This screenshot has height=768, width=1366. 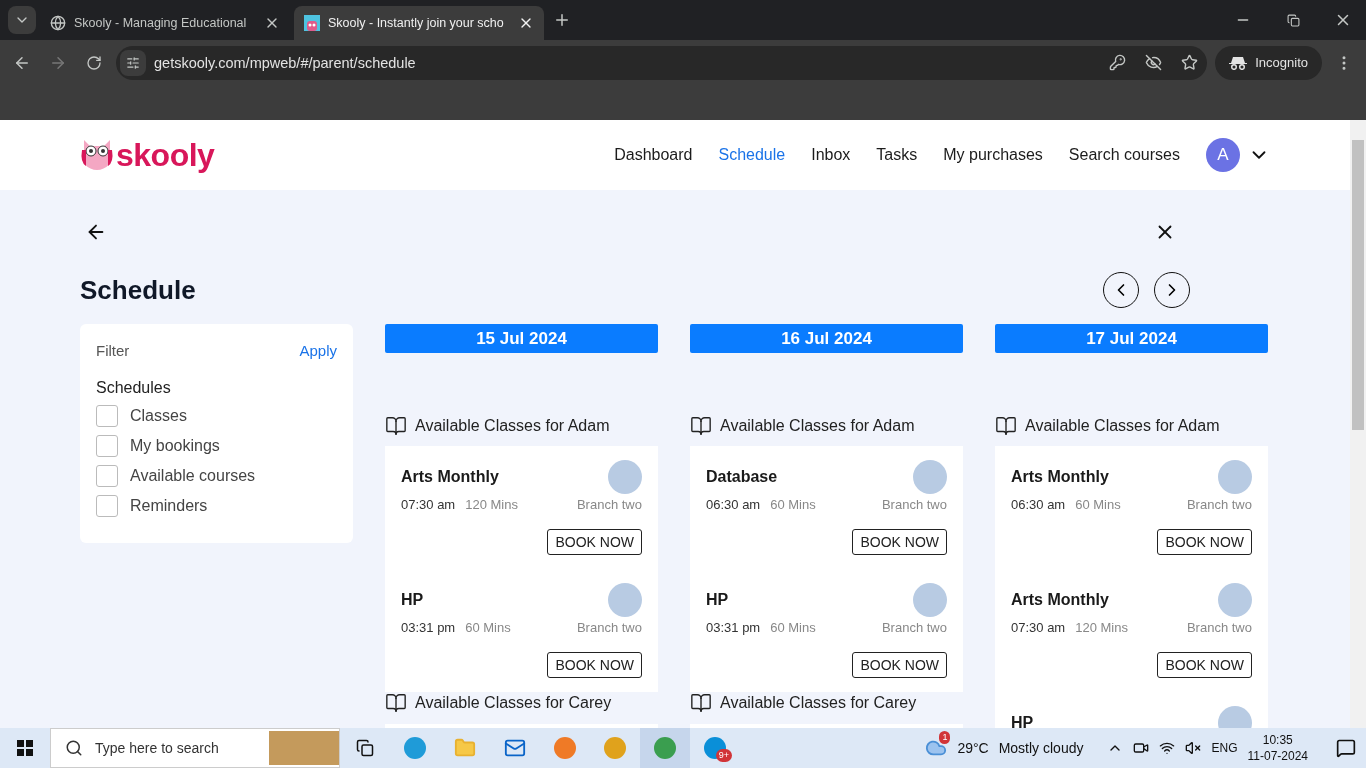 I want to click on page-title: Schedule, so click(x=138, y=290).